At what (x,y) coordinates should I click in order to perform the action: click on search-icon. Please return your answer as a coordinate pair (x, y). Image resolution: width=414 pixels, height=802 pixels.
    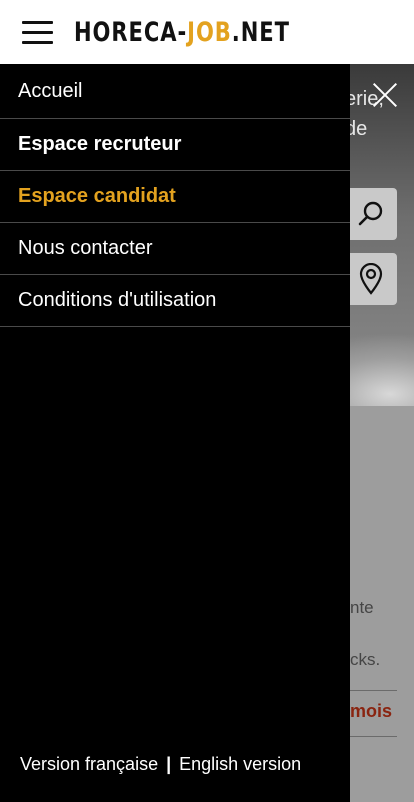
    Looking at the image, I should click on (370, 213).